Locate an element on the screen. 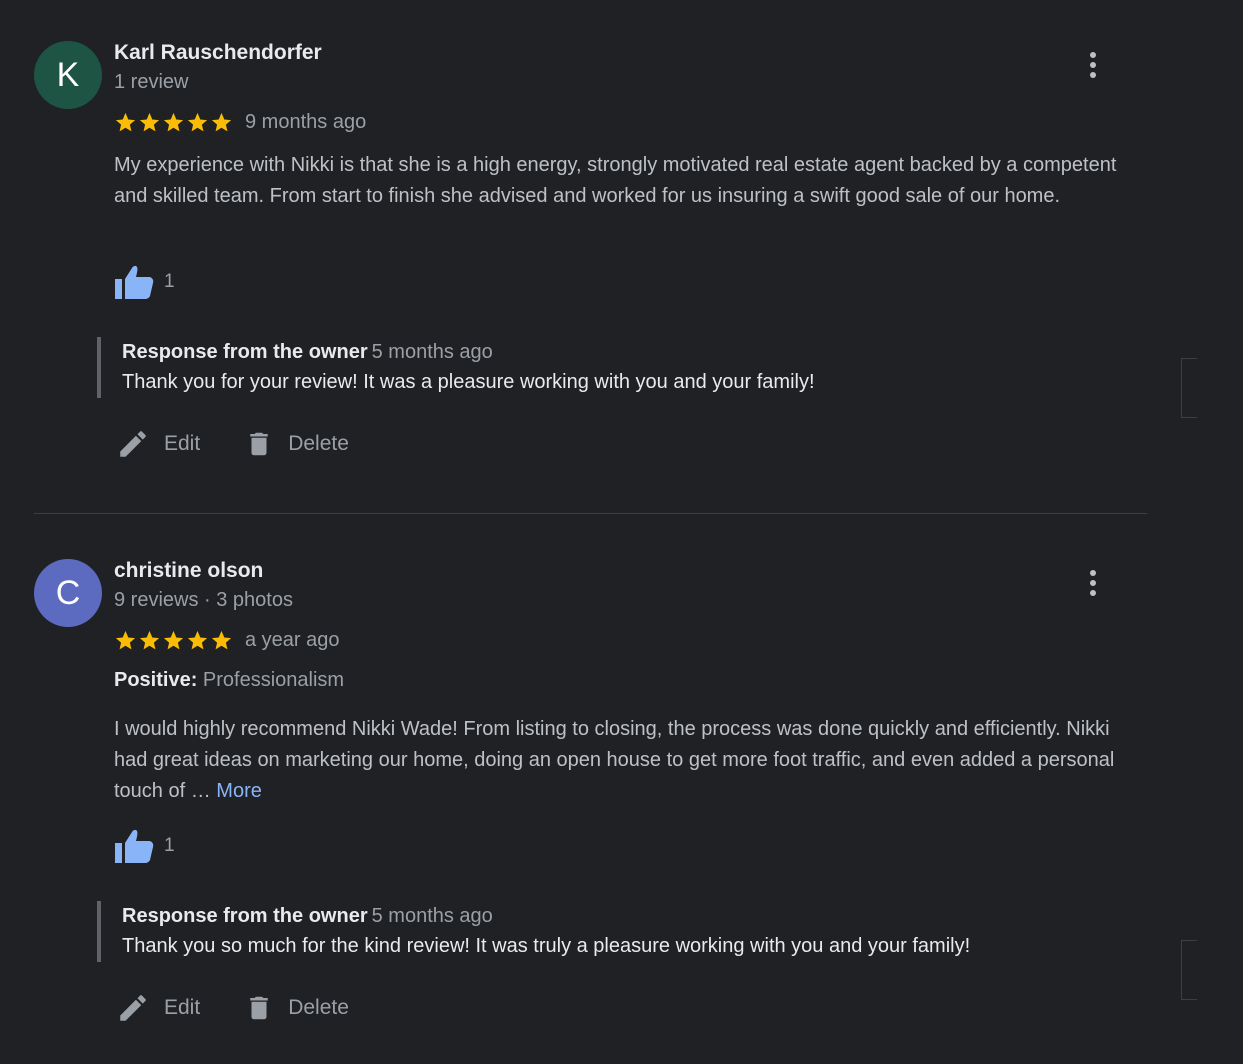 The image size is (1243, 1064). response-owner-label: Response from the owner is located at coordinates (245, 916).